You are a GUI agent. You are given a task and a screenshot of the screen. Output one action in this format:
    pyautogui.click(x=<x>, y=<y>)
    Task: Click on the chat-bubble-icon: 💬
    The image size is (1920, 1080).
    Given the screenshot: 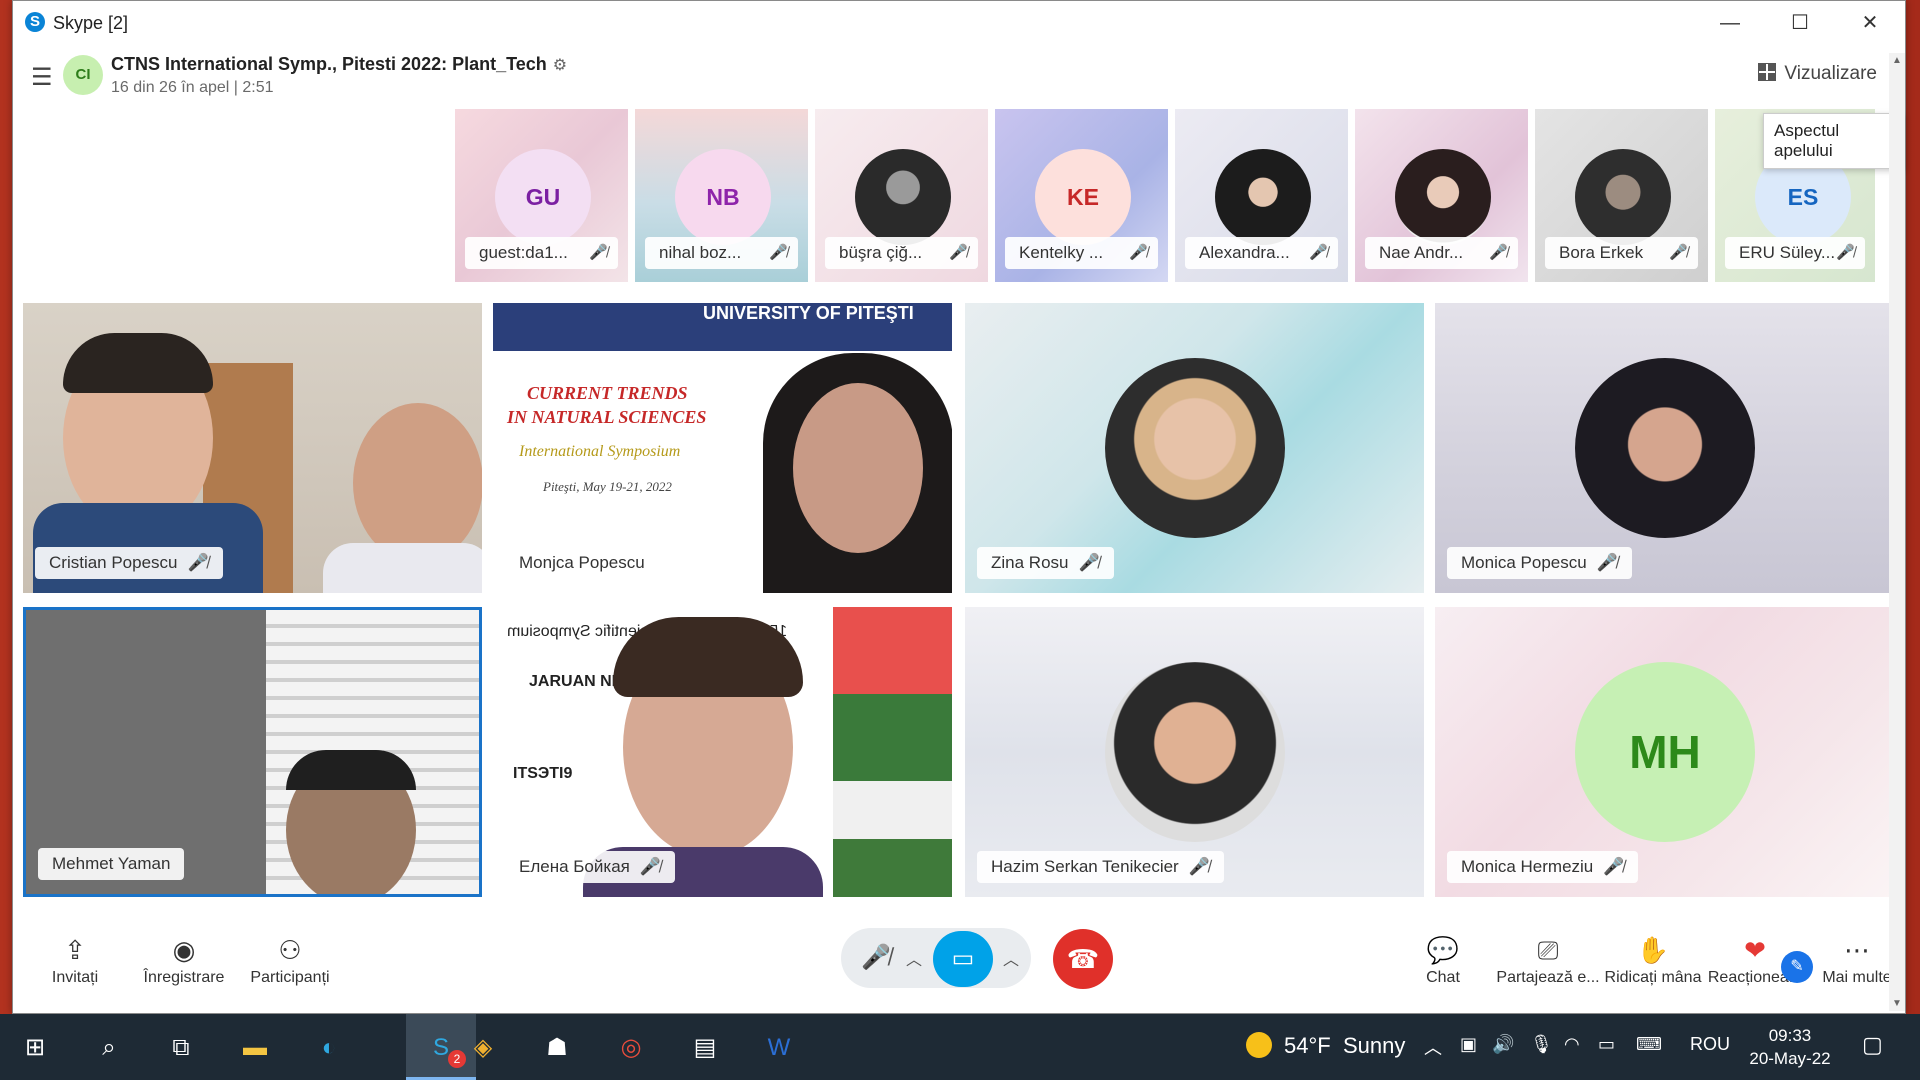 What is the action you would take?
    pyautogui.click(x=1443, y=950)
    